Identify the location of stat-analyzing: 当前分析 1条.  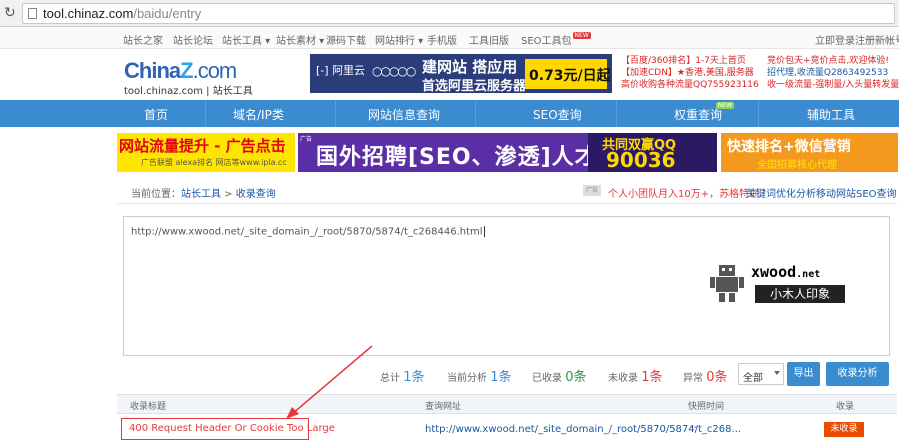
(479, 377).